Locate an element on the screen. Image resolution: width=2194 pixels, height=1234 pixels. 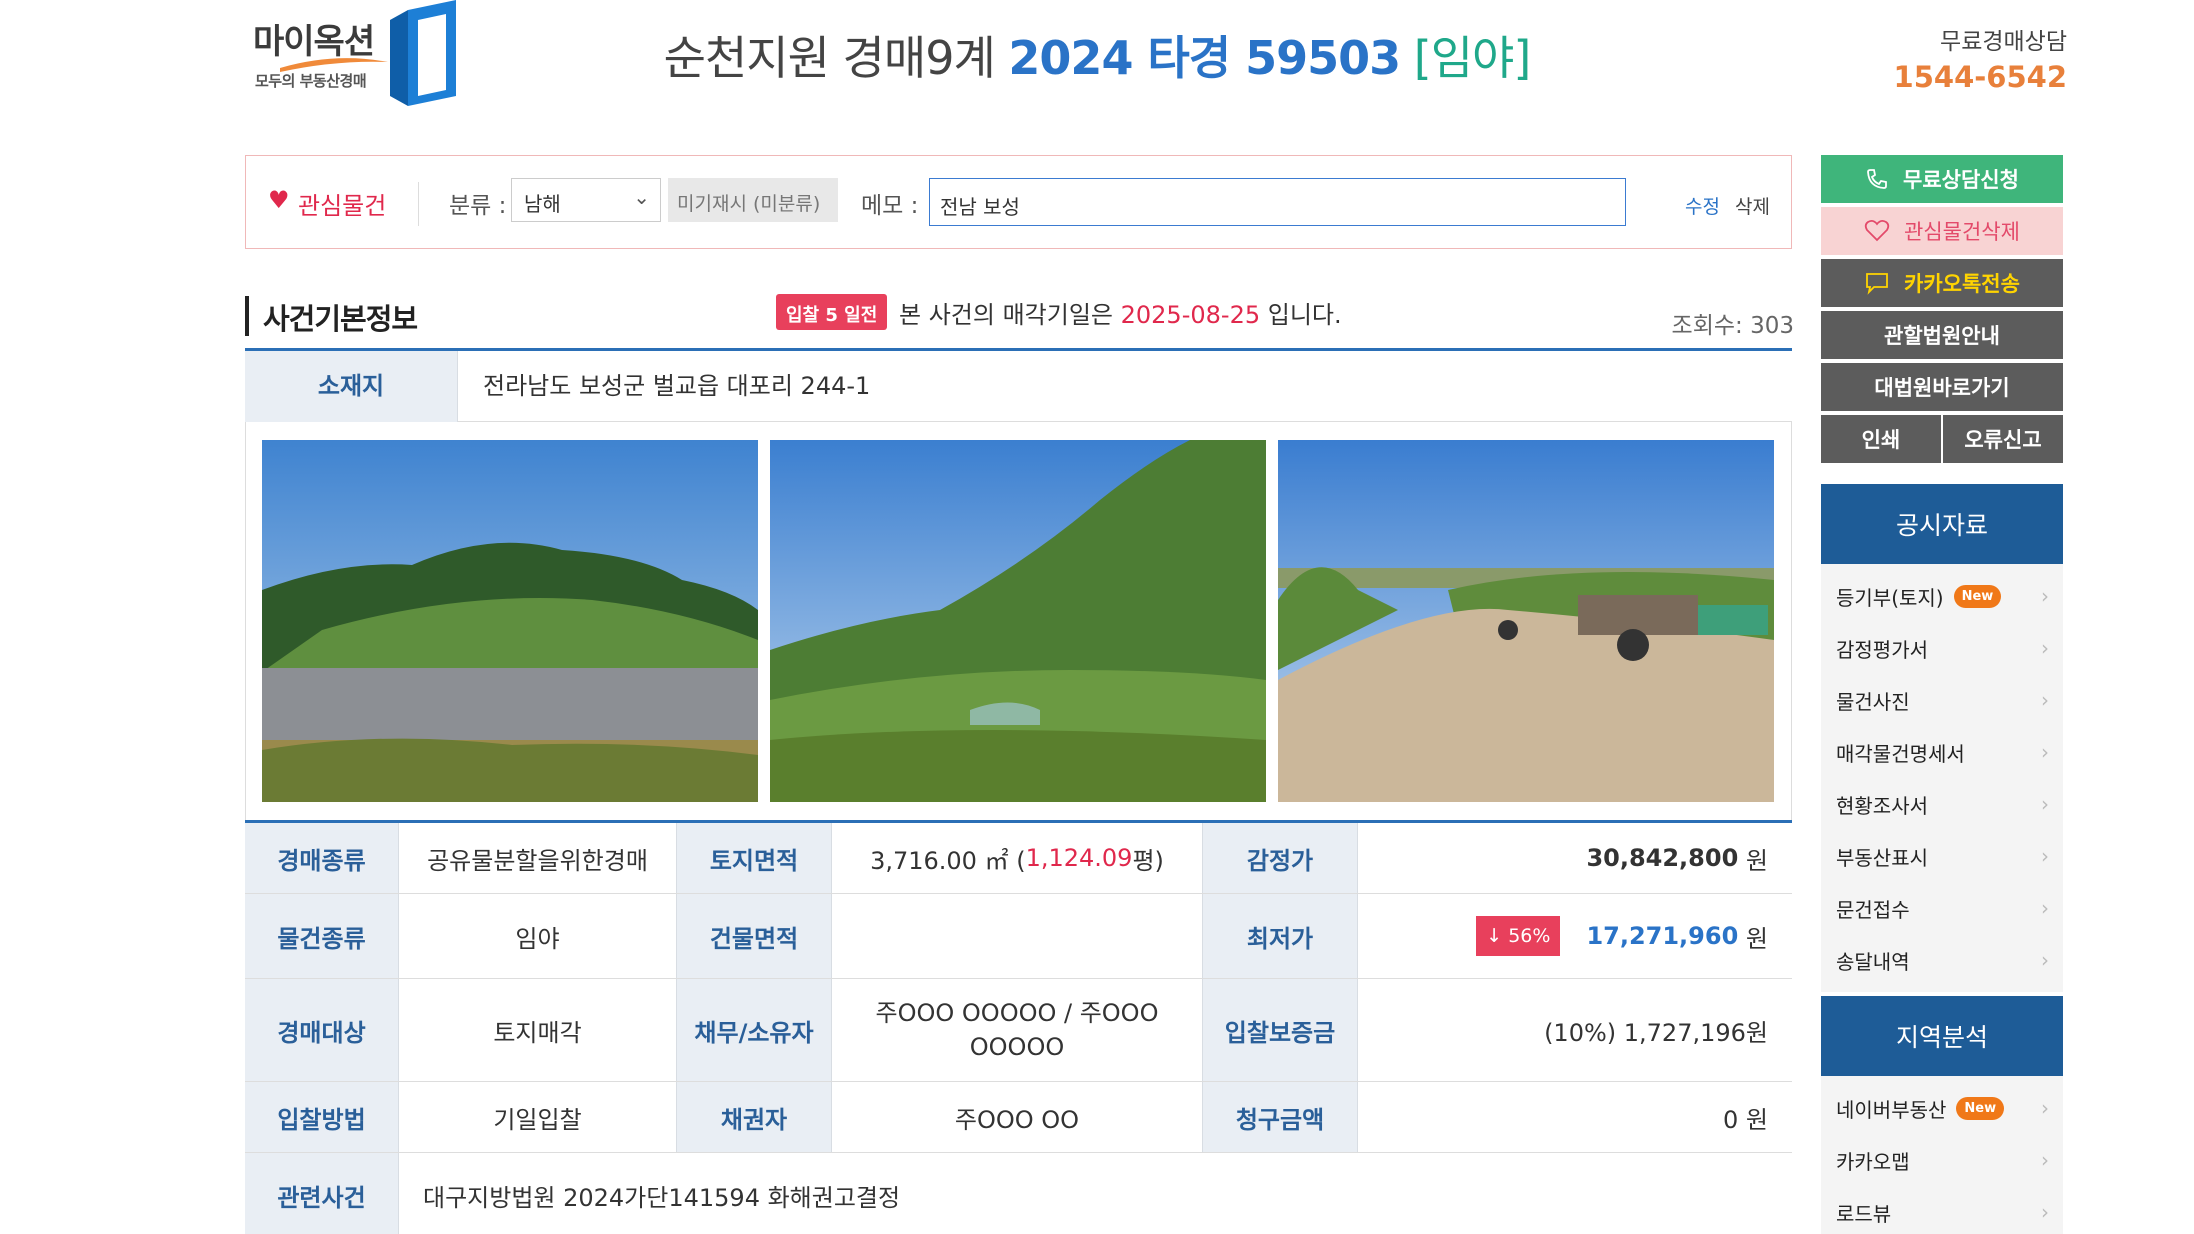
minimum-price-value: ↓ 56% 17,271,960 원 is located at coordinates (1575, 936).